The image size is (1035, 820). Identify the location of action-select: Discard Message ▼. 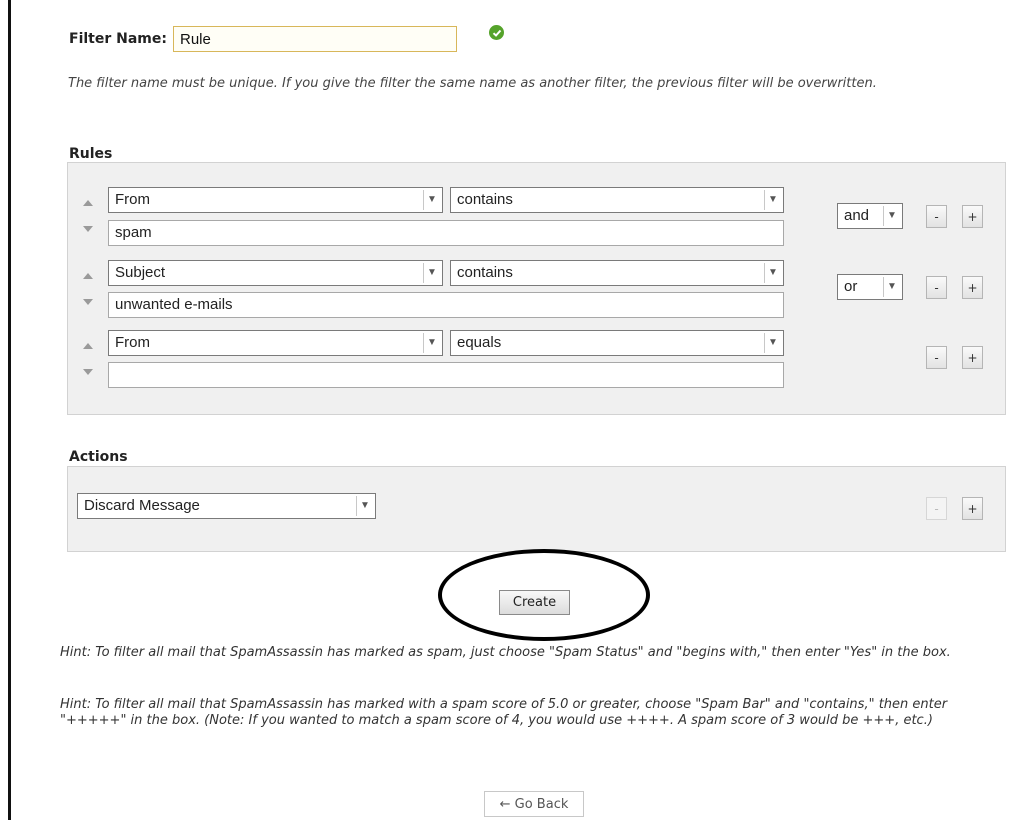
(226, 506).